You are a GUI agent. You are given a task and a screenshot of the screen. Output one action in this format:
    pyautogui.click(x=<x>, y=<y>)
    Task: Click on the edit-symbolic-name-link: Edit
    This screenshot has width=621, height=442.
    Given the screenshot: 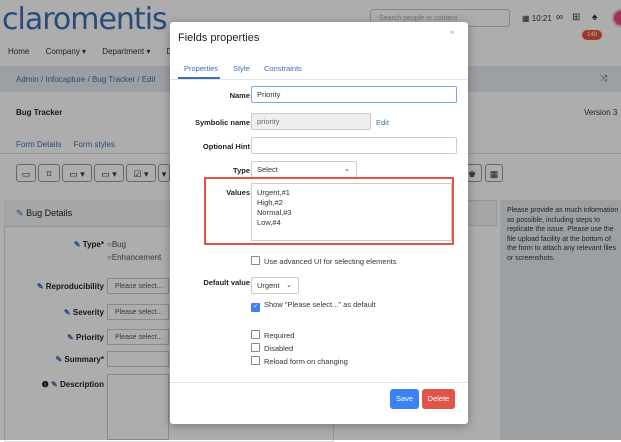 What is the action you would take?
    pyautogui.click(x=382, y=122)
    